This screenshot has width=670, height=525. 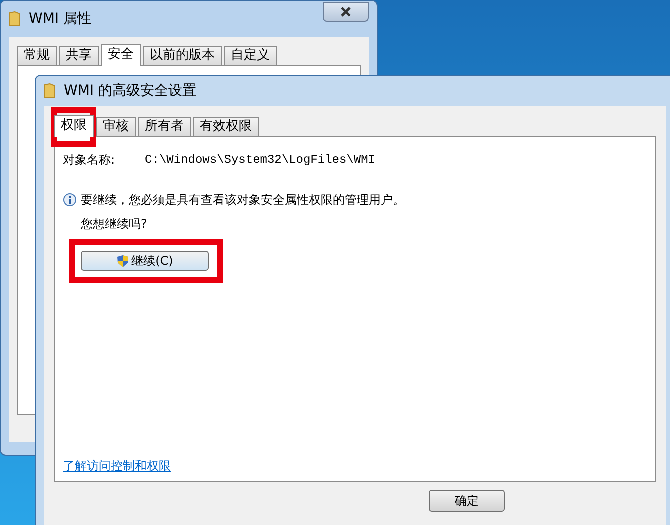 I want to click on continue-button: 继续(C), so click(x=145, y=261).